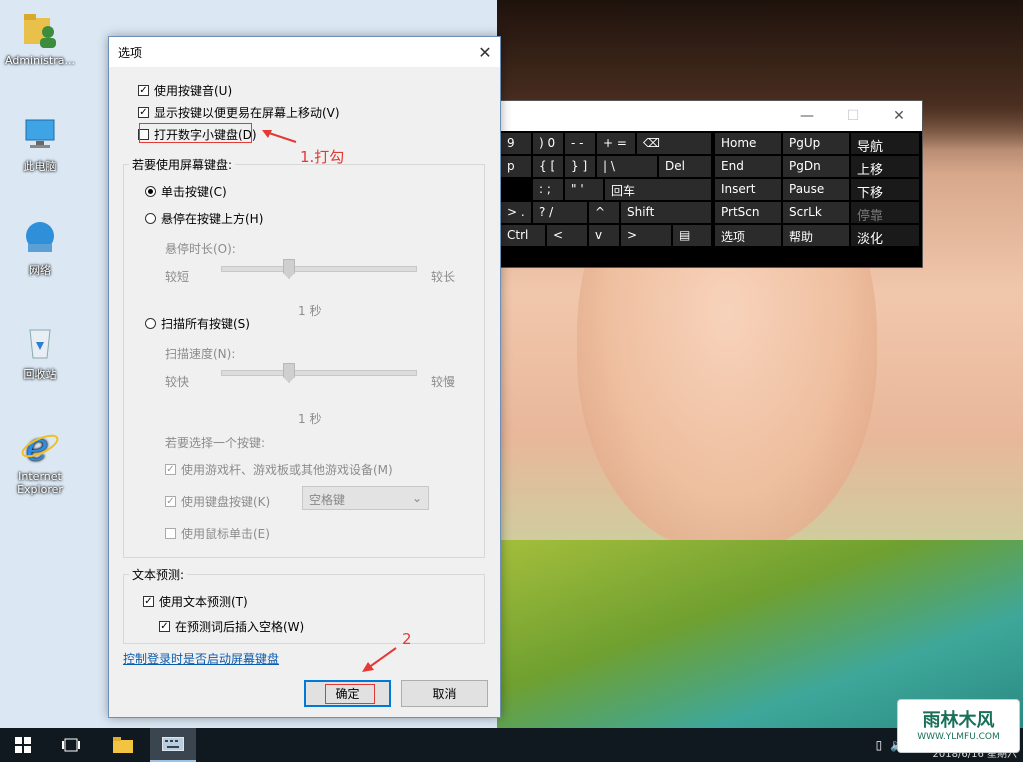 The width and height of the screenshot is (1023, 762). What do you see at coordinates (548, 189) in the screenshot?
I see `osk-key: : ;` at bounding box center [548, 189].